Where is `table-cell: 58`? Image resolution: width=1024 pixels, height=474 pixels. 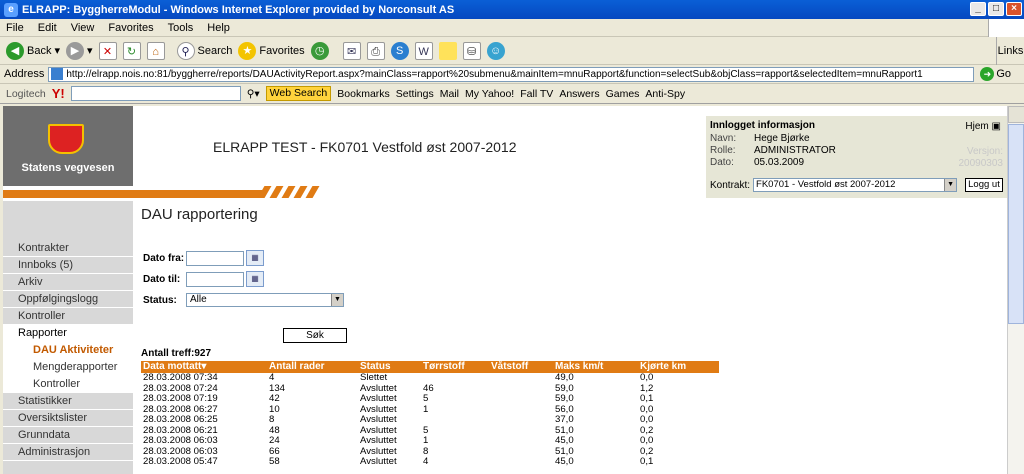 table-cell: 58 is located at coordinates (274, 461).